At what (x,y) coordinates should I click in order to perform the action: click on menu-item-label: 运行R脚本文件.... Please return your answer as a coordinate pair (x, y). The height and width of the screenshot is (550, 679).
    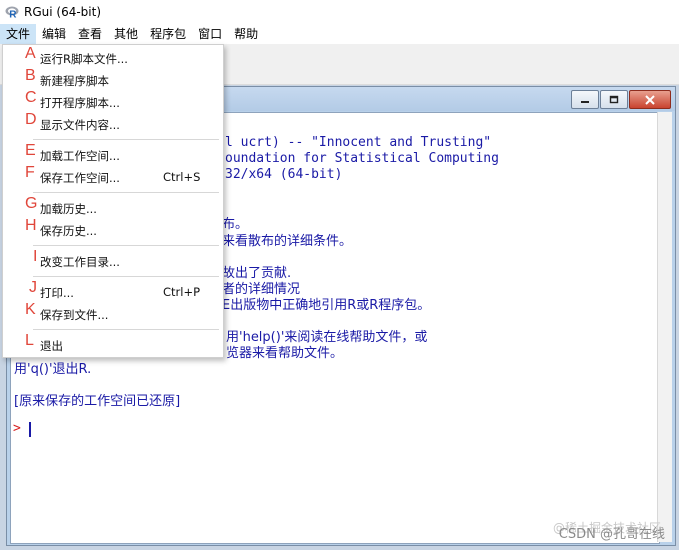
    Looking at the image, I should click on (84, 59).